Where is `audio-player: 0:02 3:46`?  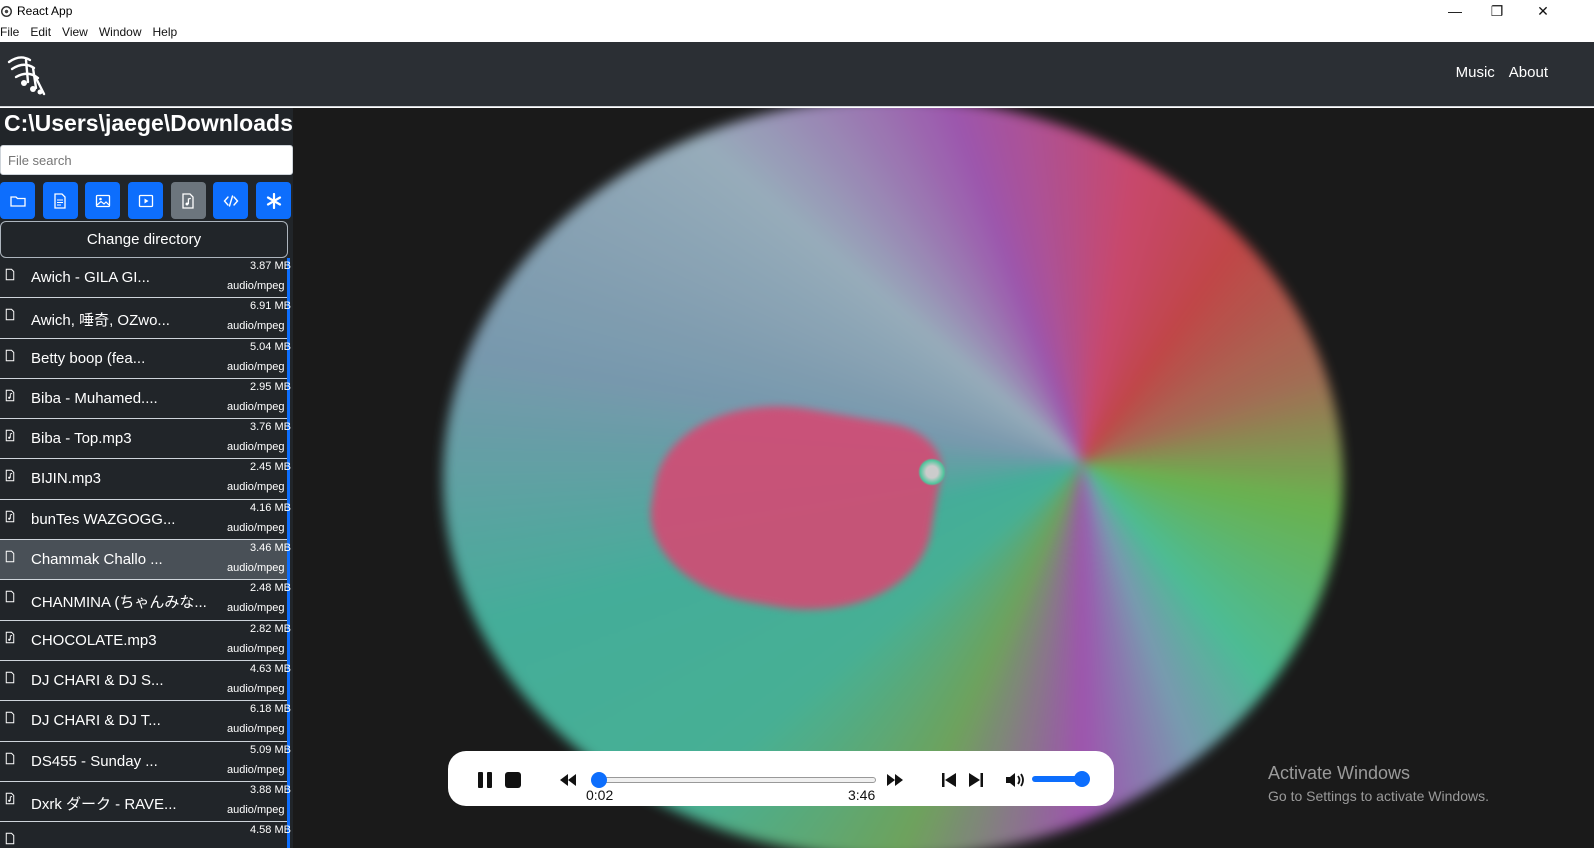
audio-player: 0:02 3:46 is located at coordinates (781, 778).